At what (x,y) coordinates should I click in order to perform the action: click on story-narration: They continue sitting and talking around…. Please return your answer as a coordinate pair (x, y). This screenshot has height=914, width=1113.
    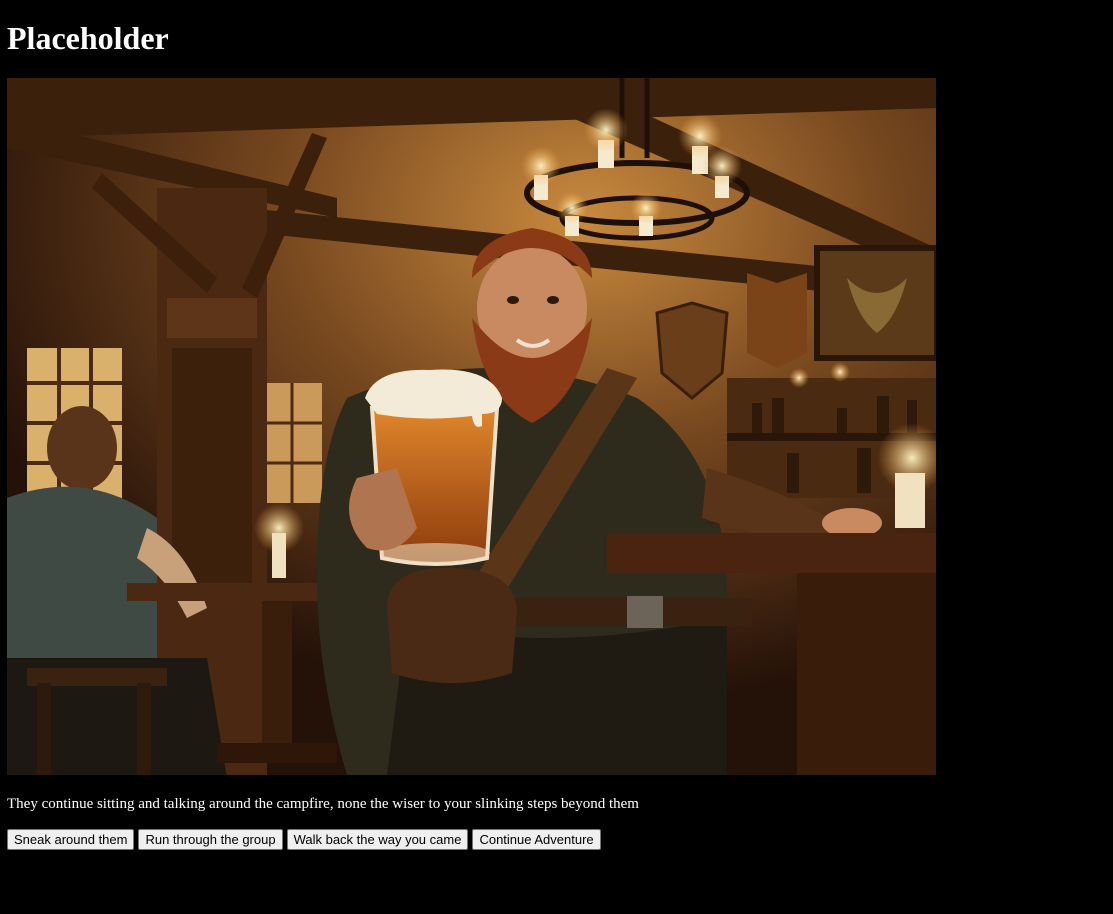
    Looking at the image, I should click on (323, 804).